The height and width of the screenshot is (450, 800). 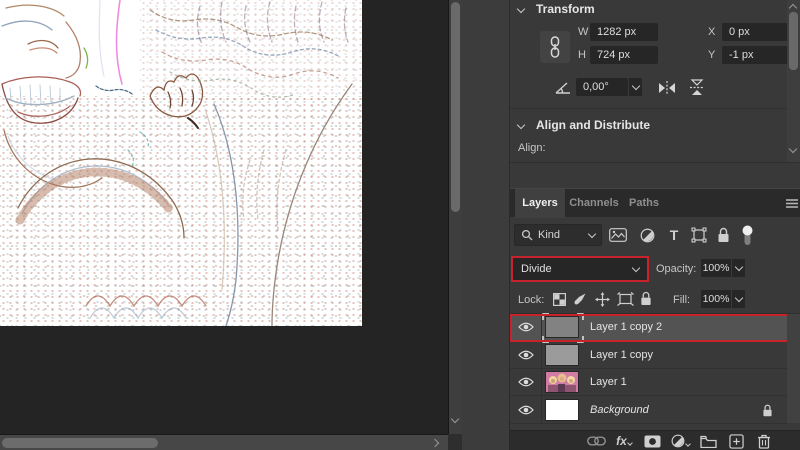 What do you see at coordinates (625, 299) in the screenshot?
I see `lock-artboard-button` at bounding box center [625, 299].